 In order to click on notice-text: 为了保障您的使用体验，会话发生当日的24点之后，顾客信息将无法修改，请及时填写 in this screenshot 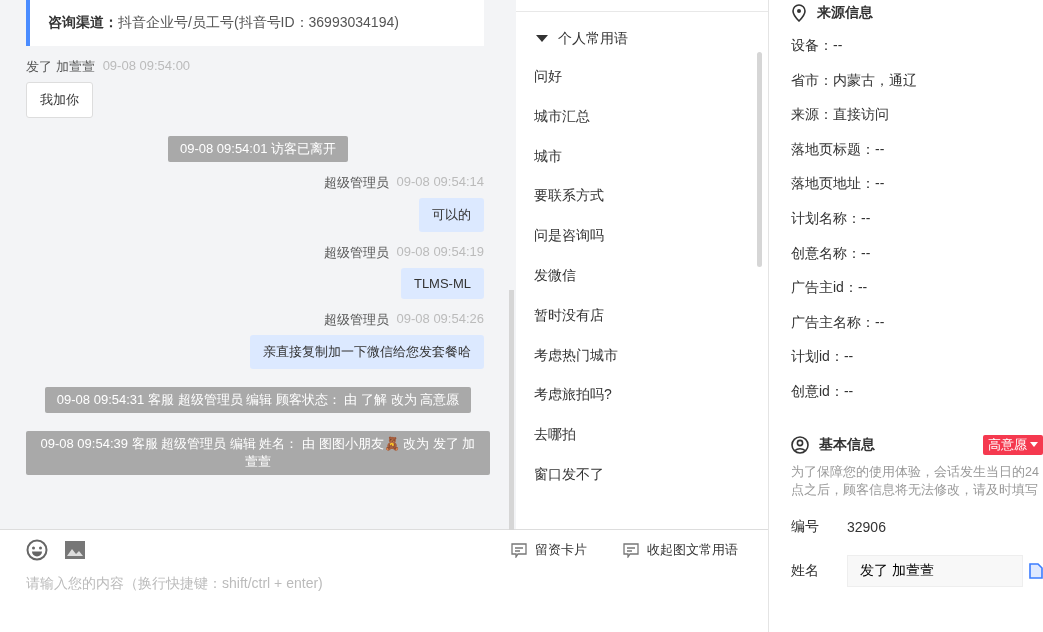, I will do `click(915, 481)`.